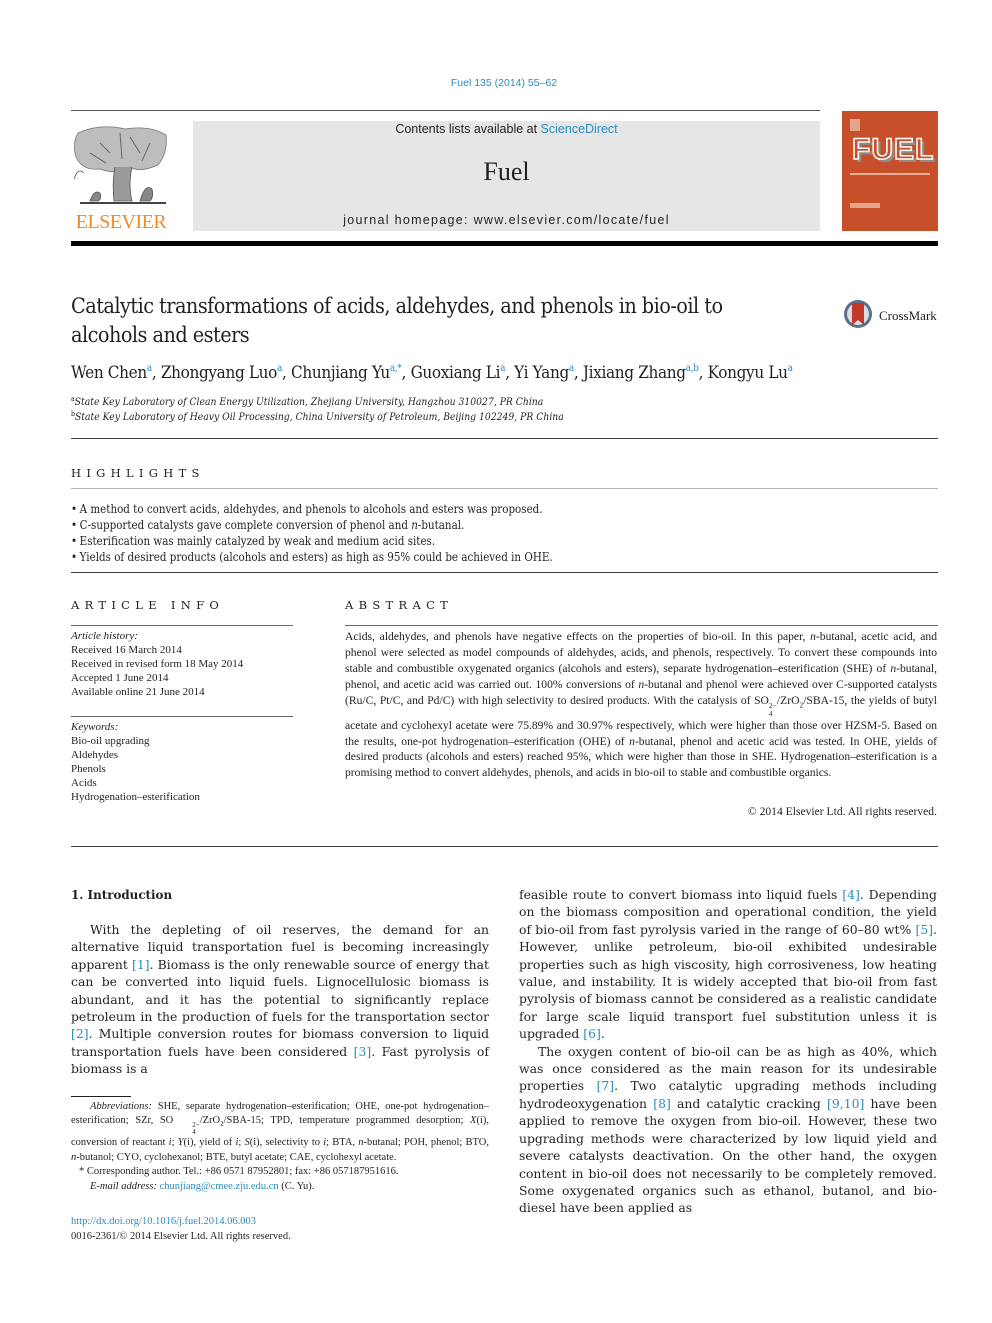 Image resolution: width=992 pixels, height=1323 pixels. I want to click on crossmark-label: CrossMark, so click(908, 315).